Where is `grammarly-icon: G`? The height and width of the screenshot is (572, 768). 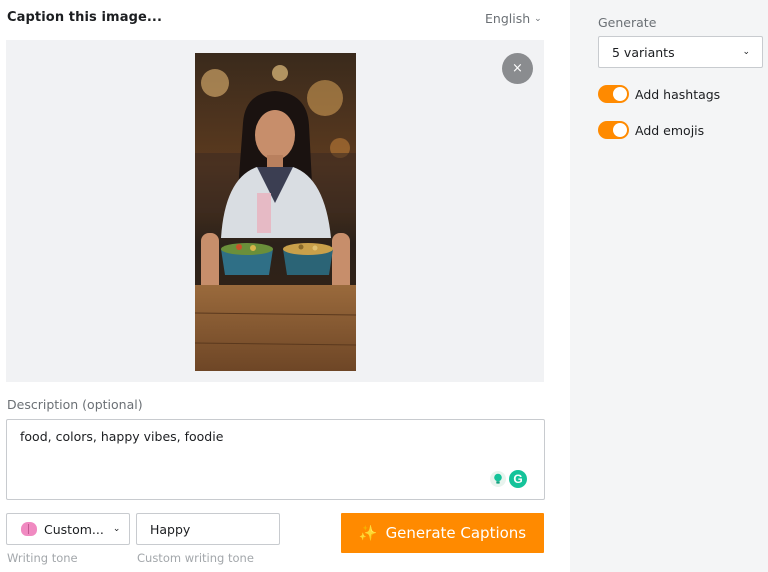 grammarly-icon: G is located at coordinates (518, 479).